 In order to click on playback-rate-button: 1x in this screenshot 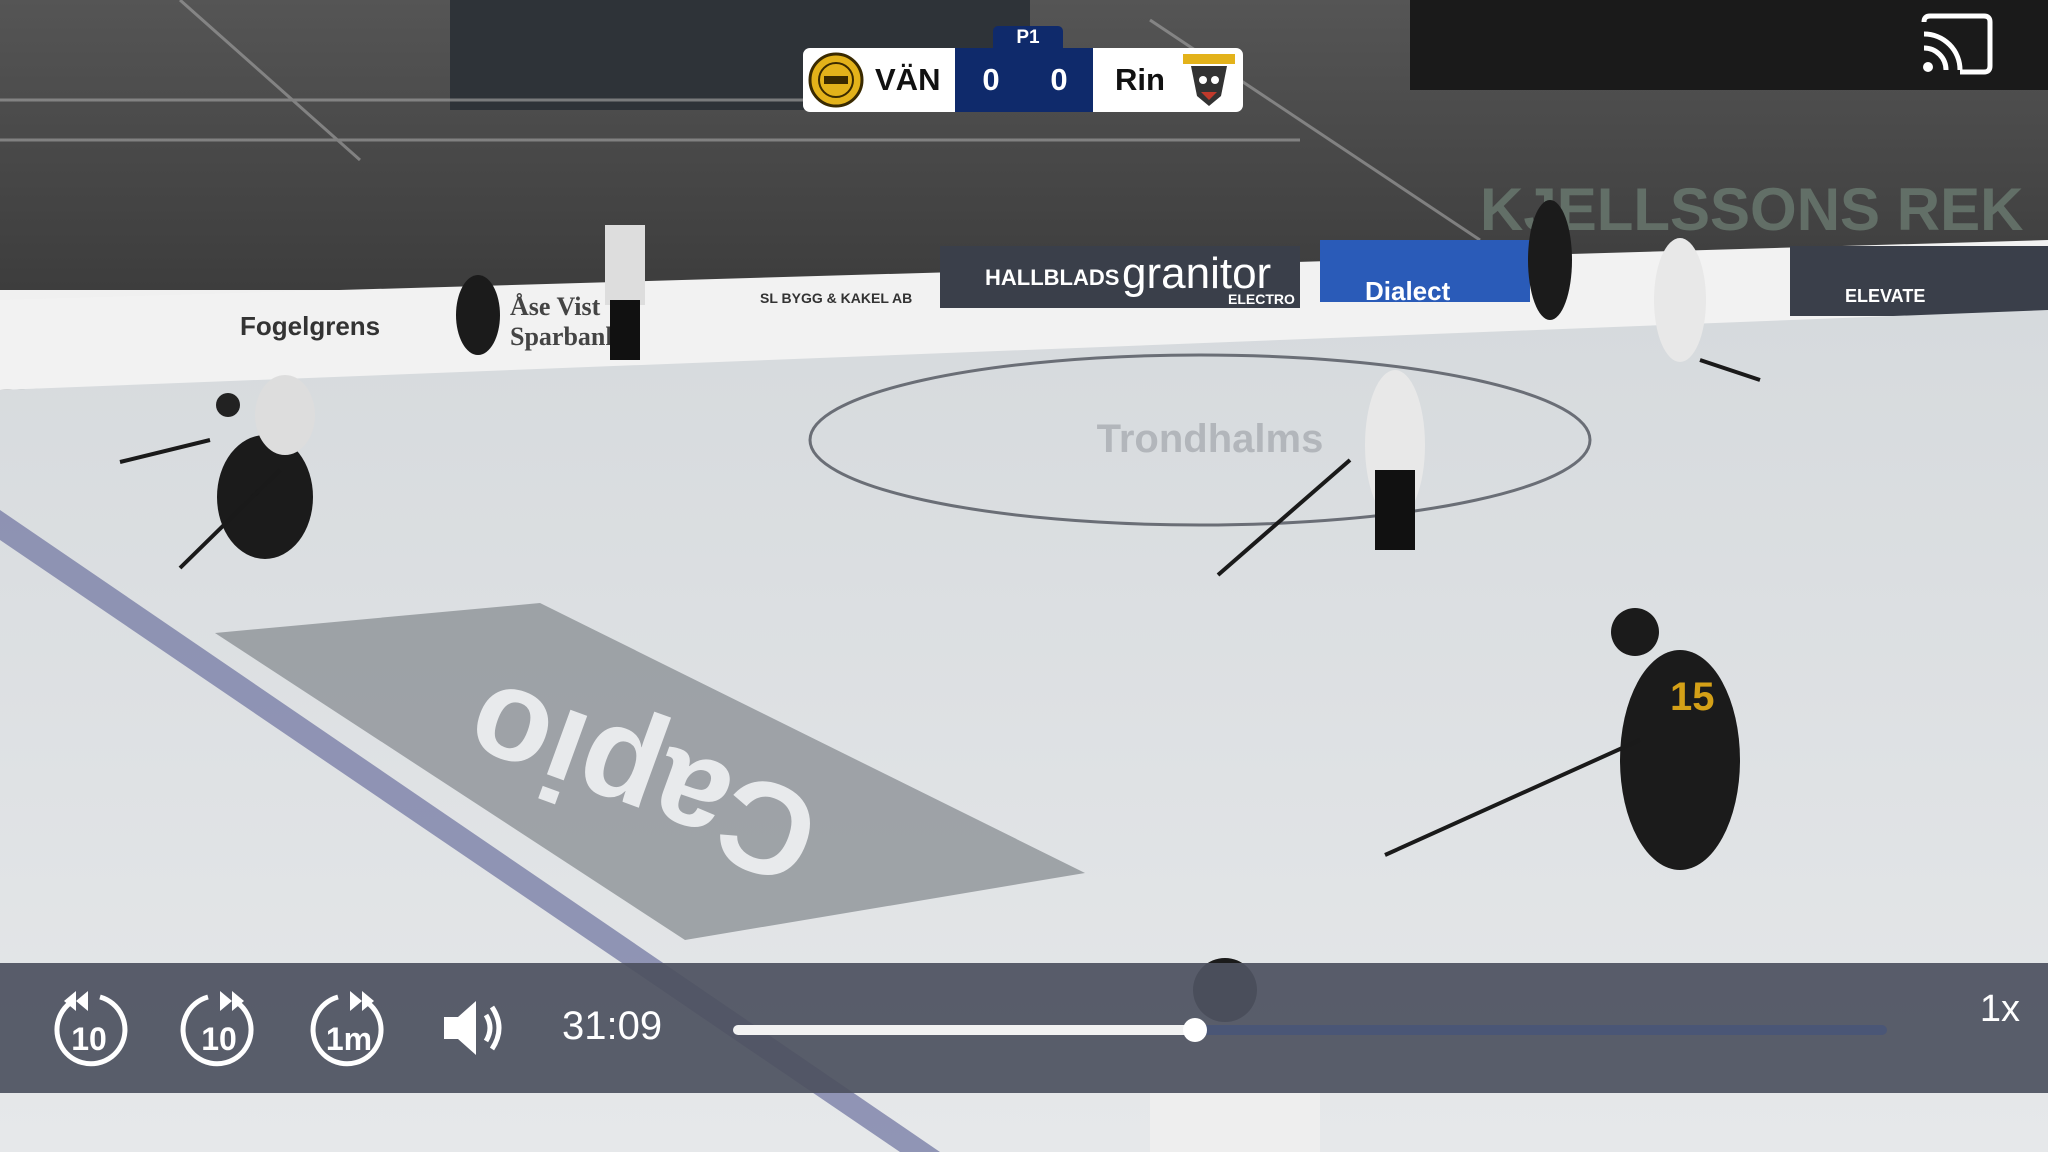, I will do `click(2000, 1009)`.